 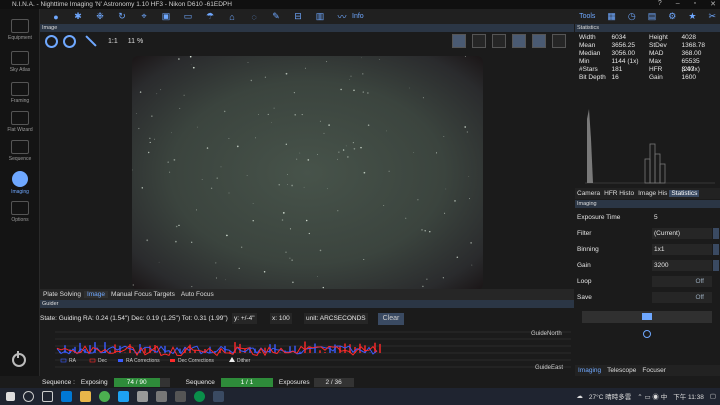 I want to click on edge-icon, so click(x=66, y=396).